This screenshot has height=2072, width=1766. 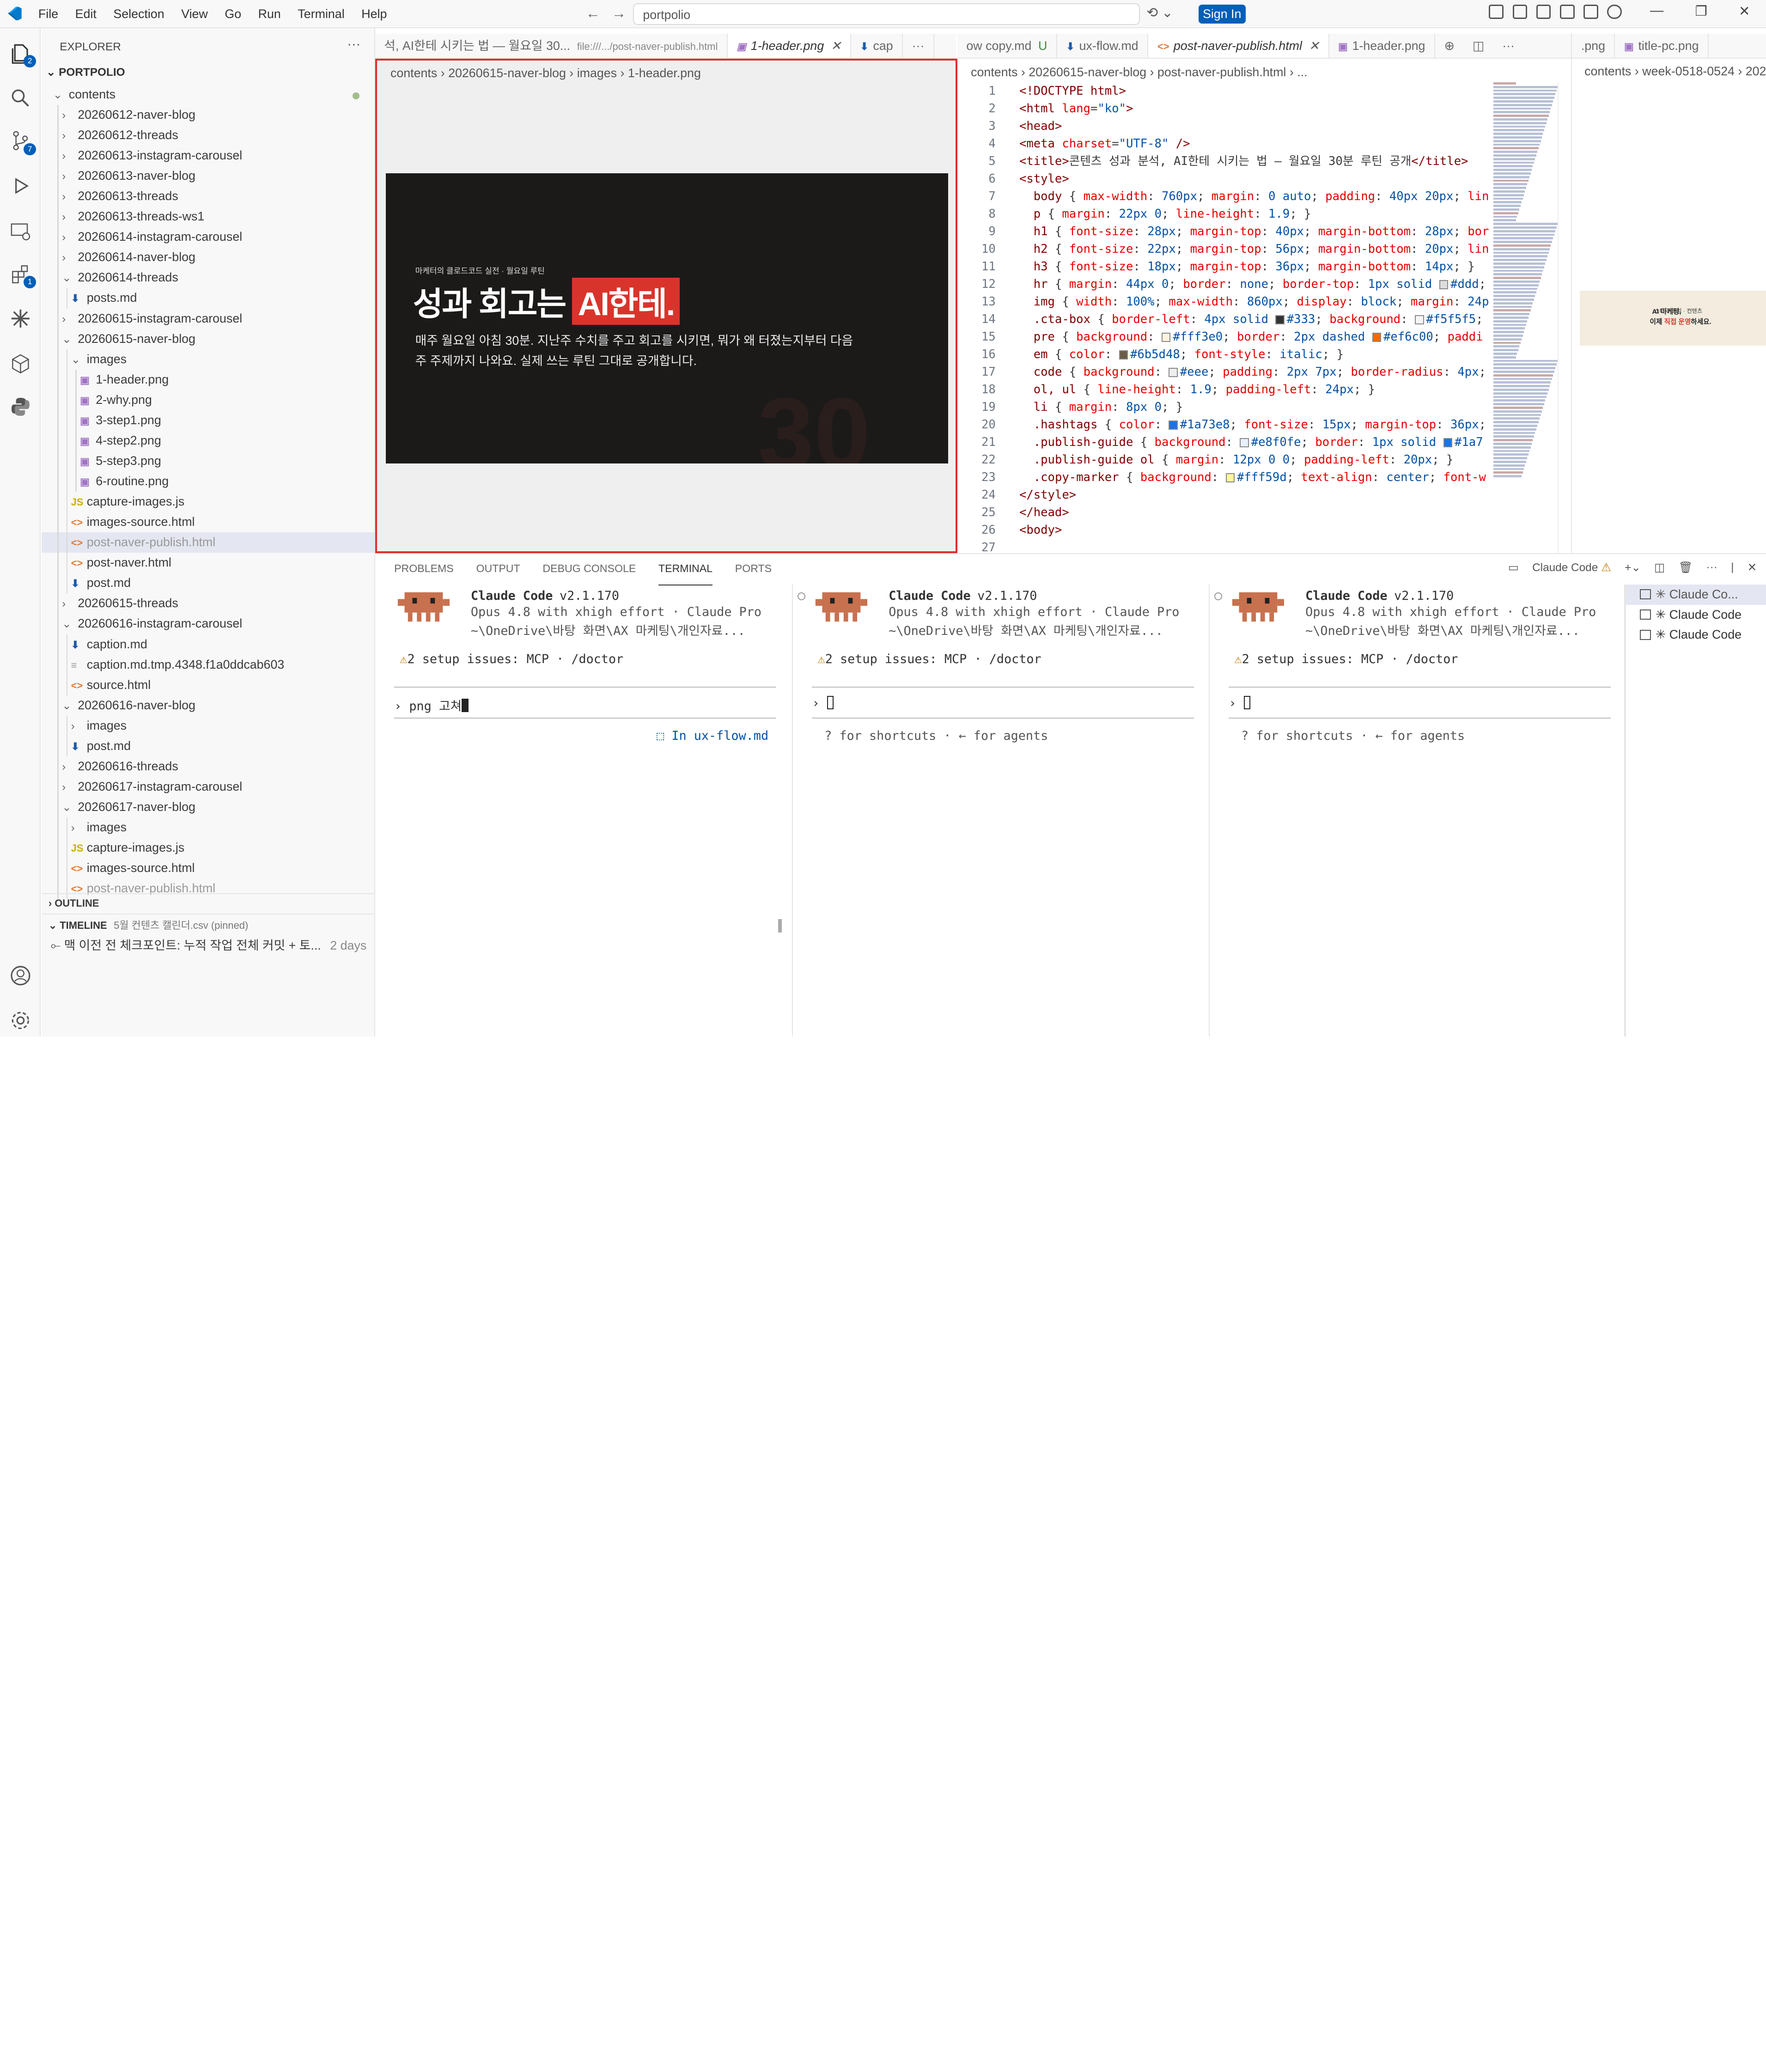 I want to click on timeline-header: ⌄ TIMELINE 5월 컨텐츠 캘린더.csv (pinned), so click(x=208, y=925).